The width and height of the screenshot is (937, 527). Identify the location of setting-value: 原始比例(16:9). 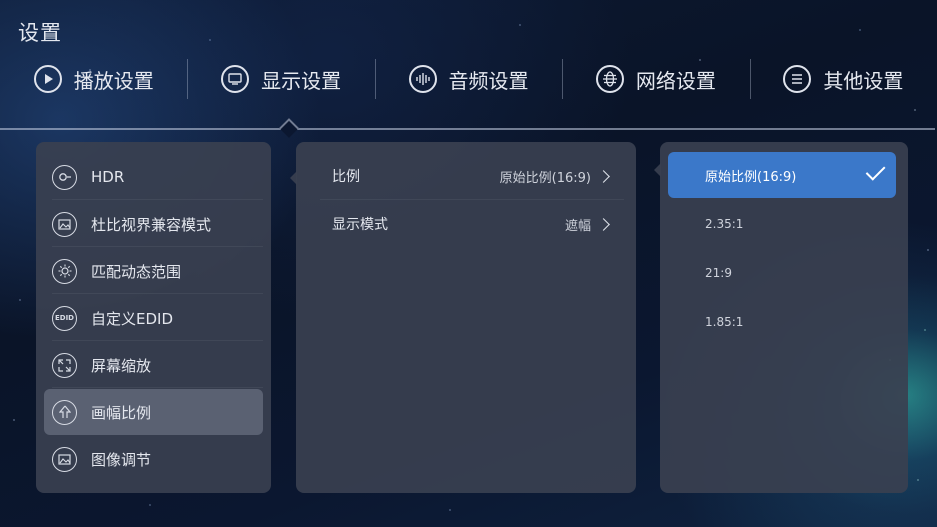
(545, 178).